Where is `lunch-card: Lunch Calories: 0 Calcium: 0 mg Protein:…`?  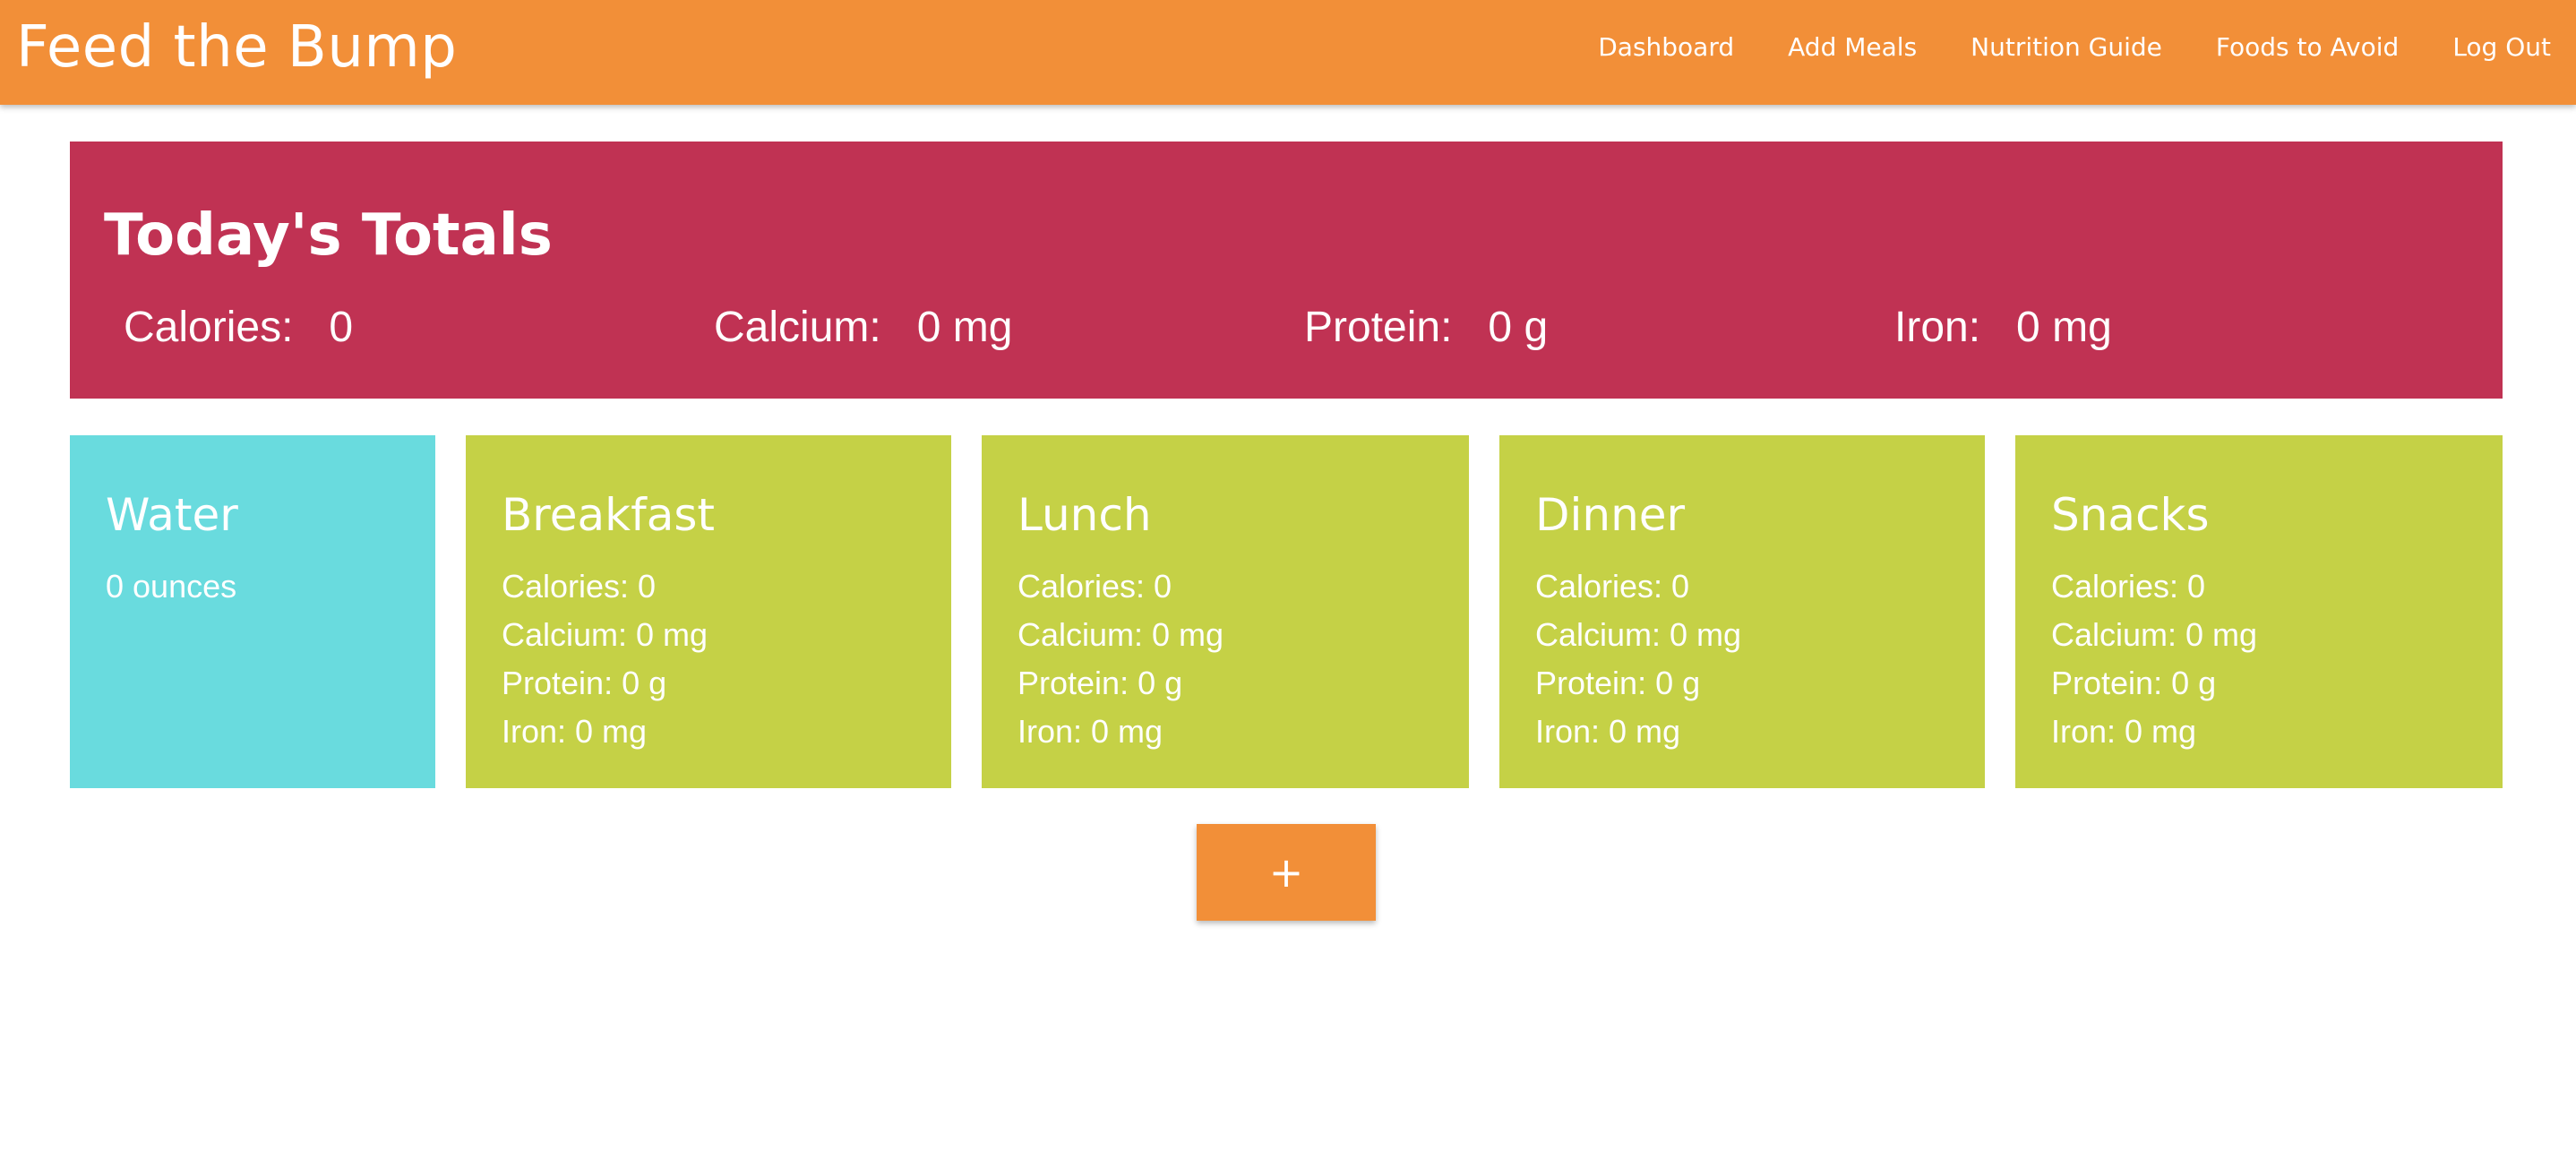
lunch-card: Lunch Calories: 0 Calcium: 0 mg Protein:… is located at coordinates (1225, 611).